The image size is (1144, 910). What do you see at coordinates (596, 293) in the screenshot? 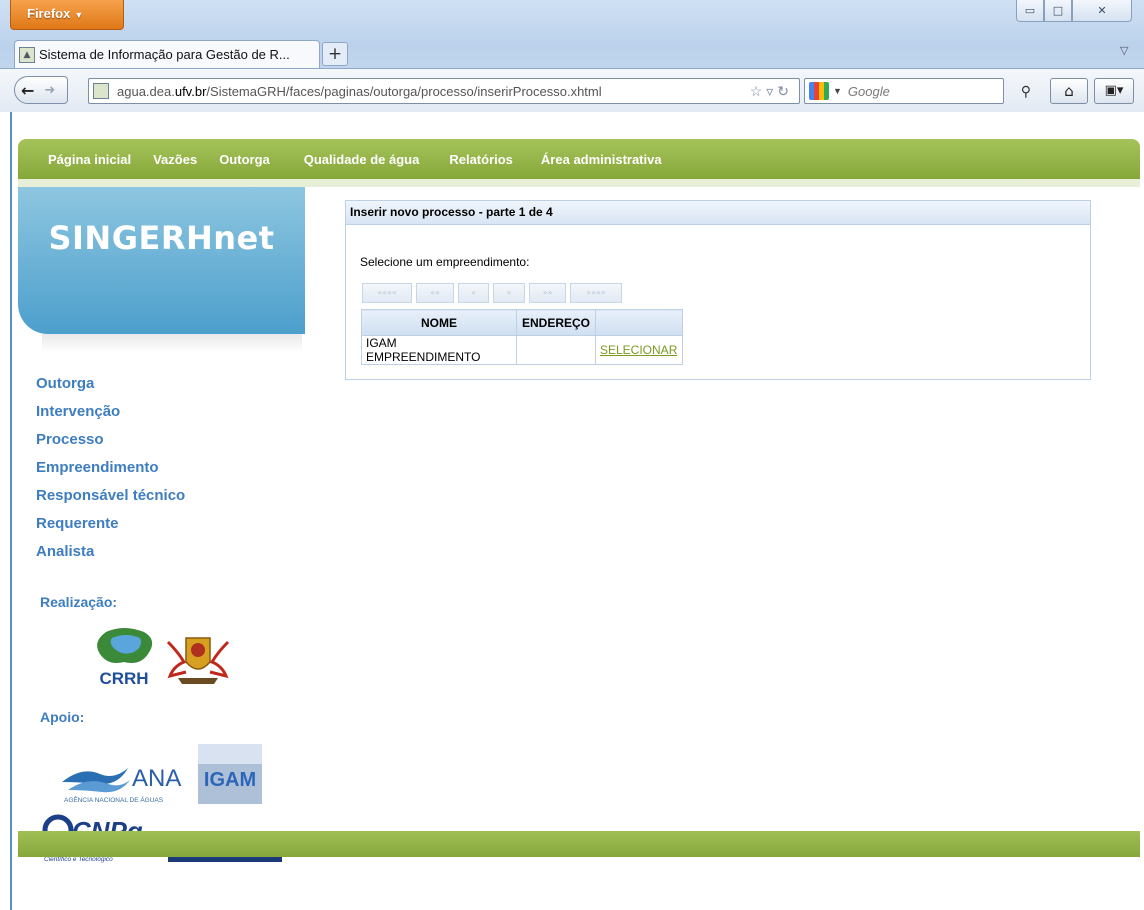
I see `pager-last-button: »»»»` at bounding box center [596, 293].